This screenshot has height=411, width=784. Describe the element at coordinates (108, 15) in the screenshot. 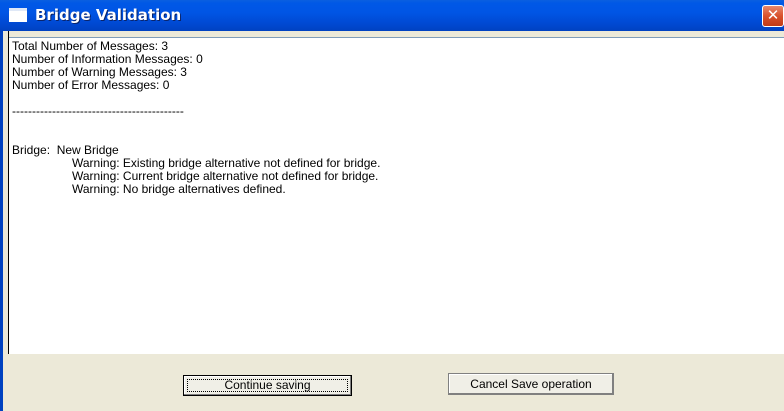

I see `window-title: Bridge Validation` at that location.